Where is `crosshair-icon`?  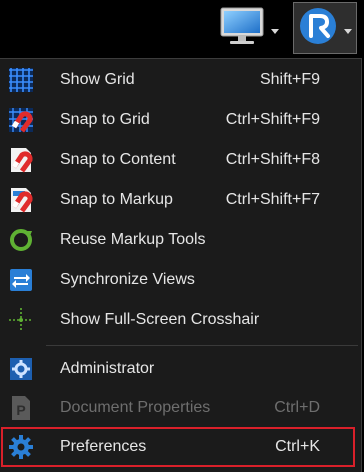
crosshair-icon is located at coordinates (21, 320).